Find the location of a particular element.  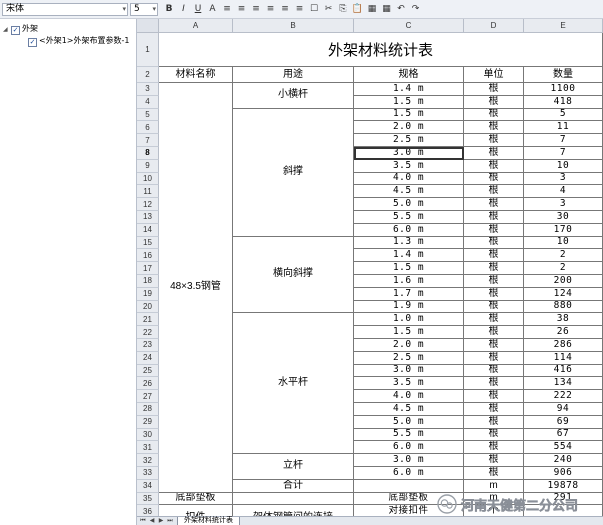

usage-cell: 水平杆 is located at coordinates (293, 384).